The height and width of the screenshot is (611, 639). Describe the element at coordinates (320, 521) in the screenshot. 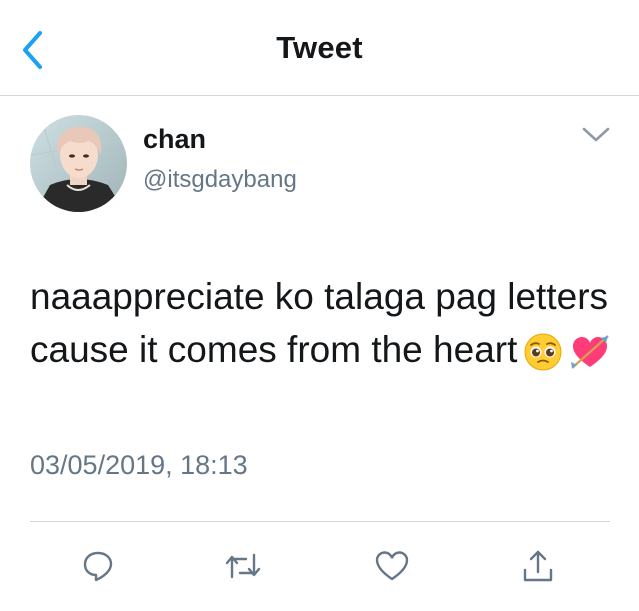

I see `divider` at that location.